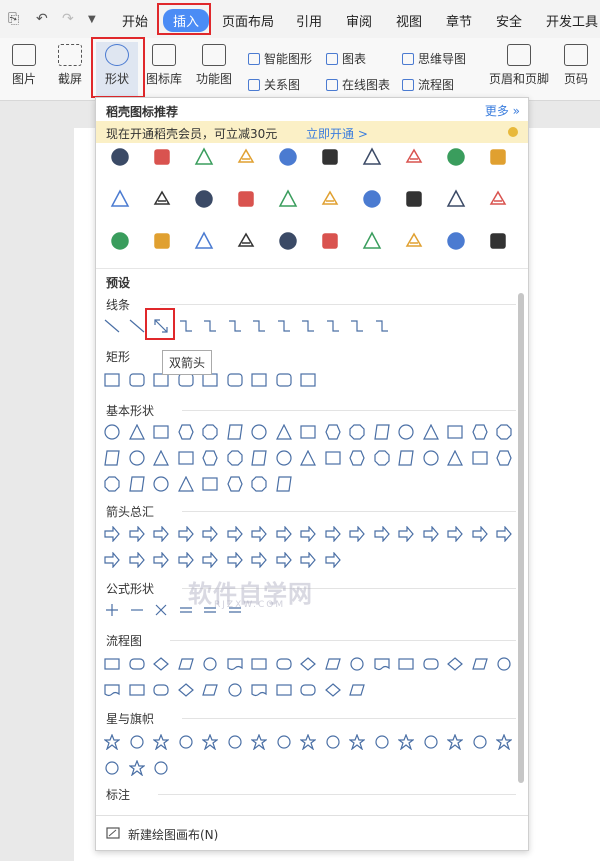 The height and width of the screenshot is (861, 600). I want to click on picture-button: 图片, so click(24, 65).